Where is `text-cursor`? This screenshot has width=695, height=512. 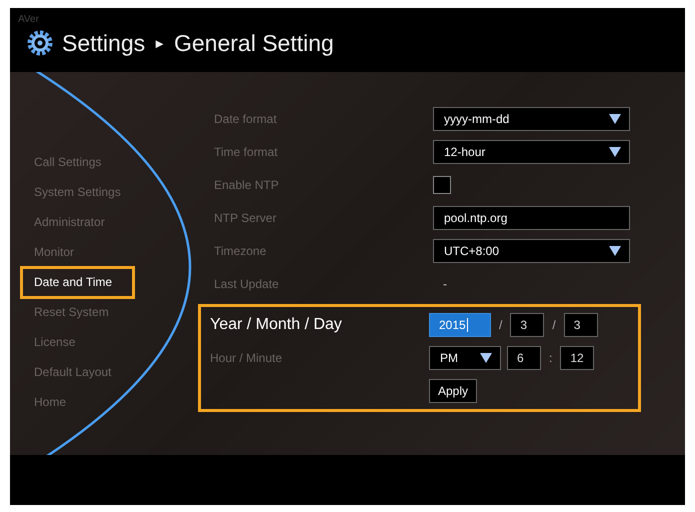
text-cursor is located at coordinates (467, 325).